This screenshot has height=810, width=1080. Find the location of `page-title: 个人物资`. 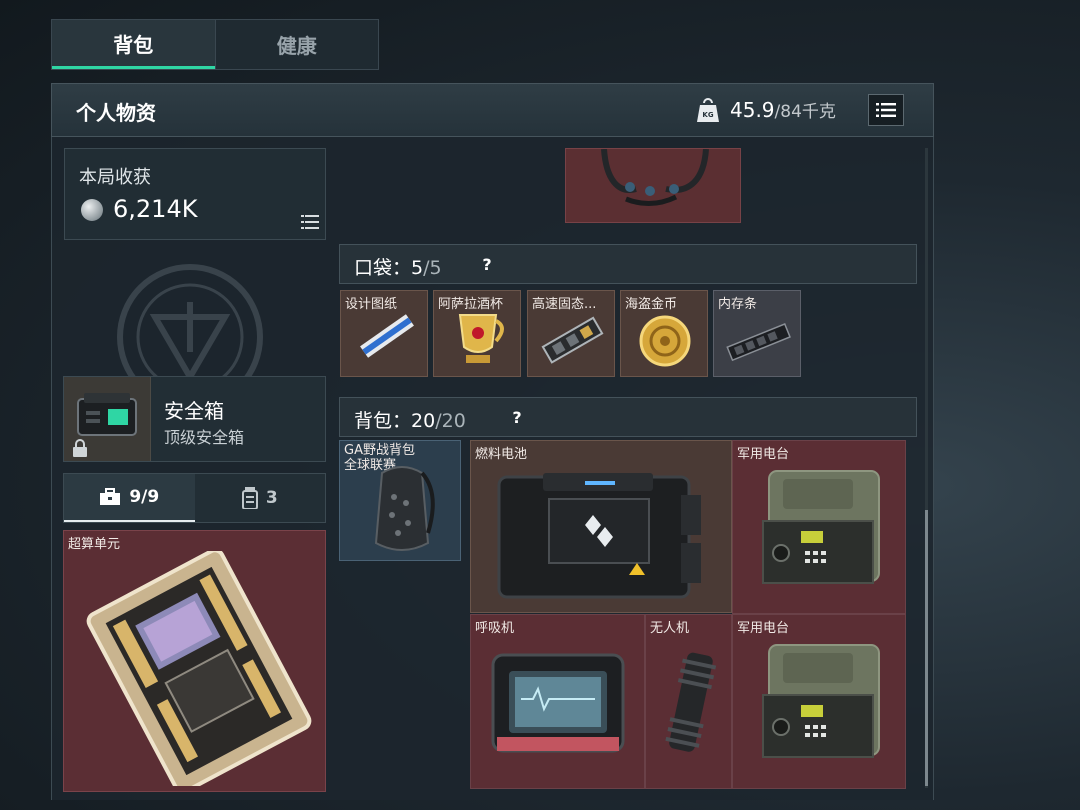

page-title: 个人物资 is located at coordinates (116, 113).